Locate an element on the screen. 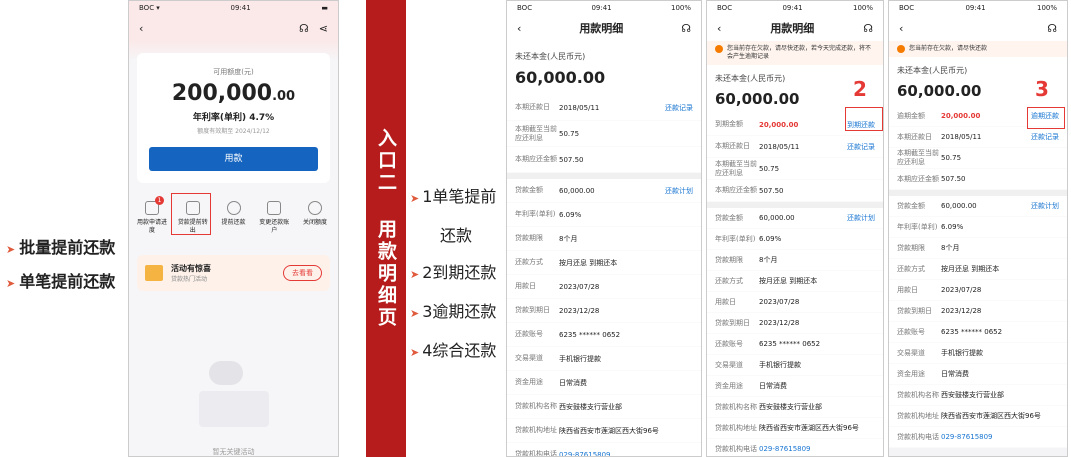  quick-close: 关闭额度 is located at coordinates (315, 218).